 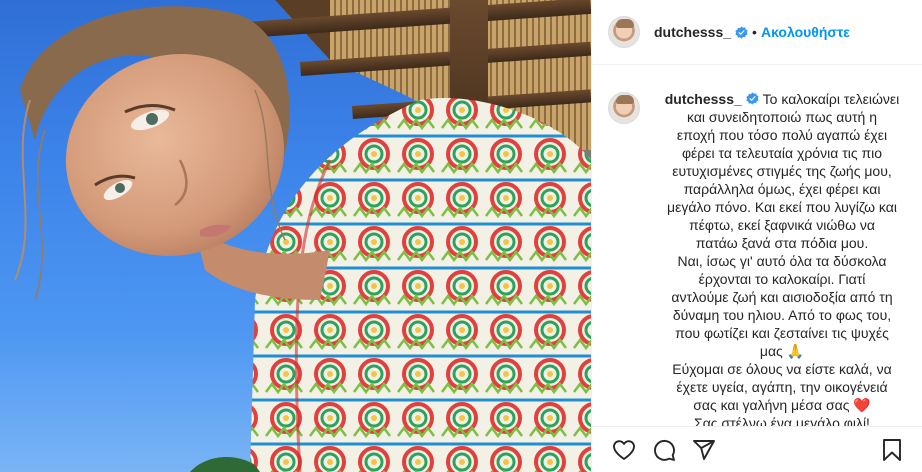 What do you see at coordinates (782, 297) in the screenshot?
I see `caption-line: αντλούμε ζωή και αισιοδοξία από τη` at bounding box center [782, 297].